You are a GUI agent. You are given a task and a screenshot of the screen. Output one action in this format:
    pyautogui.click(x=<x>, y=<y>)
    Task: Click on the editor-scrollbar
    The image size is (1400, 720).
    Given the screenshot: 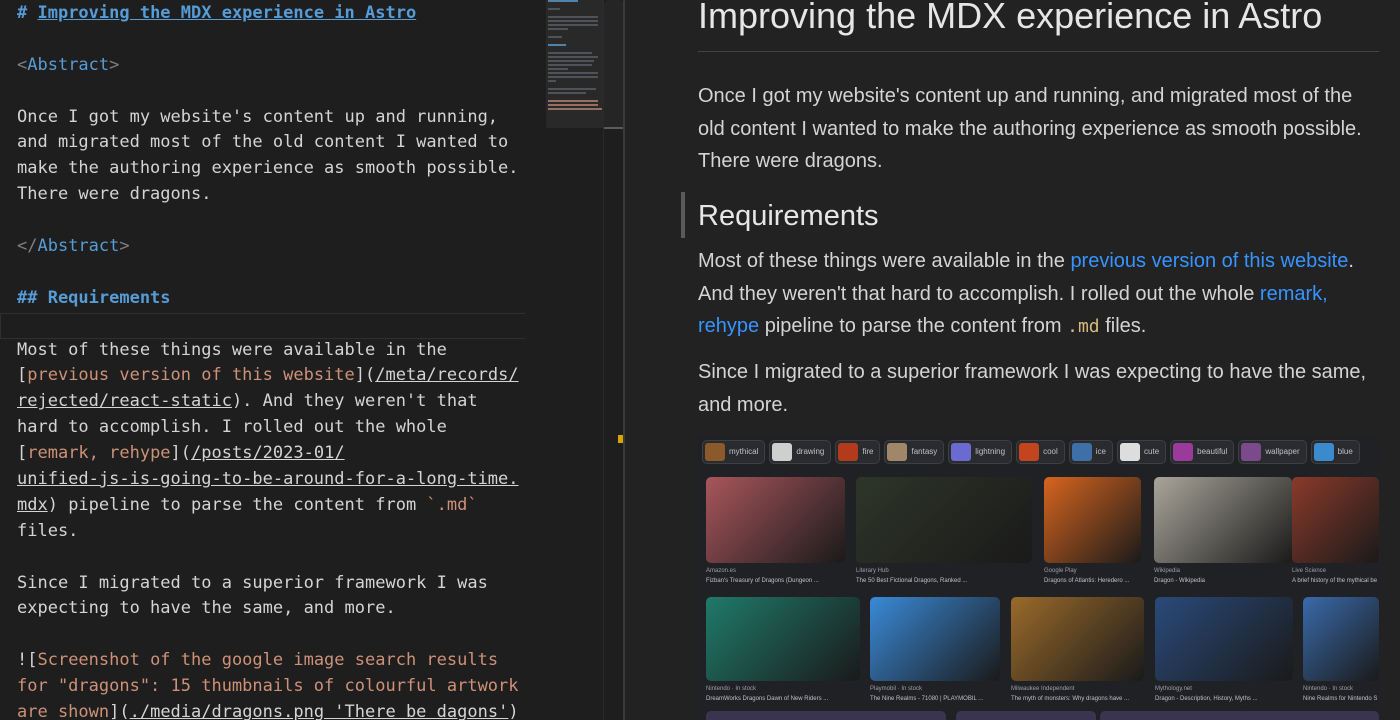 What is the action you would take?
    pyautogui.click(x=613, y=360)
    